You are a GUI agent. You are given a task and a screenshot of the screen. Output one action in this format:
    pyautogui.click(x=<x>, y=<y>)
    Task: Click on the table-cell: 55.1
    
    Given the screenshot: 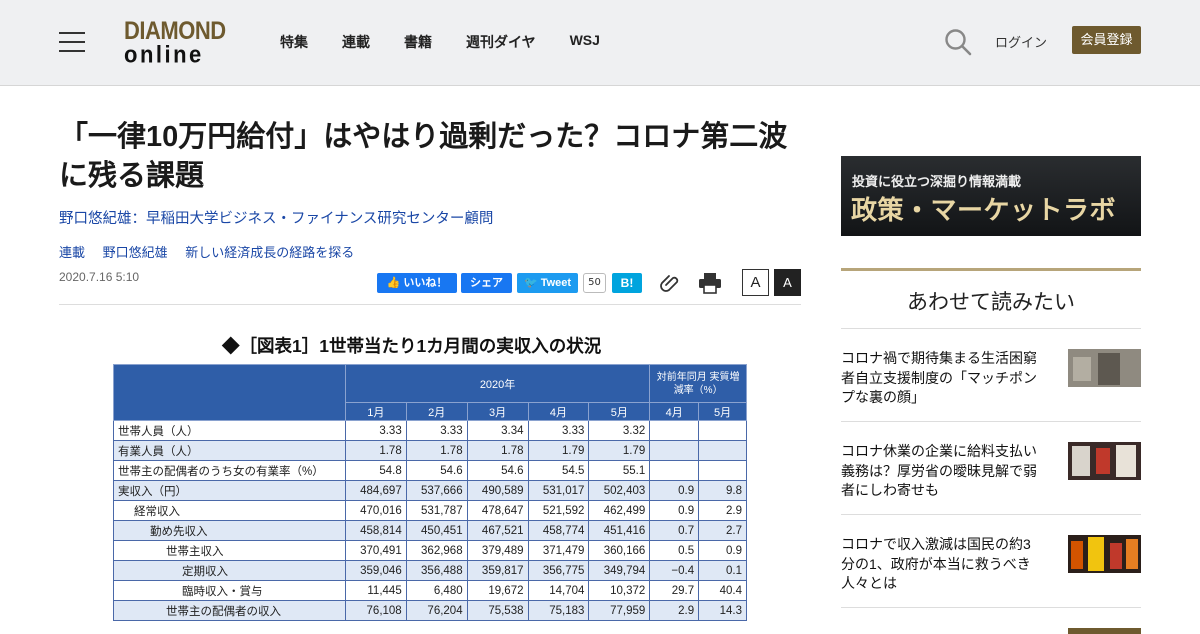 What is the action you would take?
    pyautogui.click(x=619, y=470)
    